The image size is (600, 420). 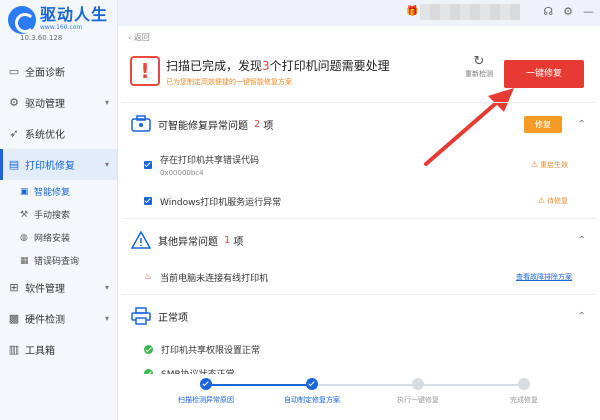 I want to click on sidebar-subitem-label: 网络安装, so click(x=52, y=239).